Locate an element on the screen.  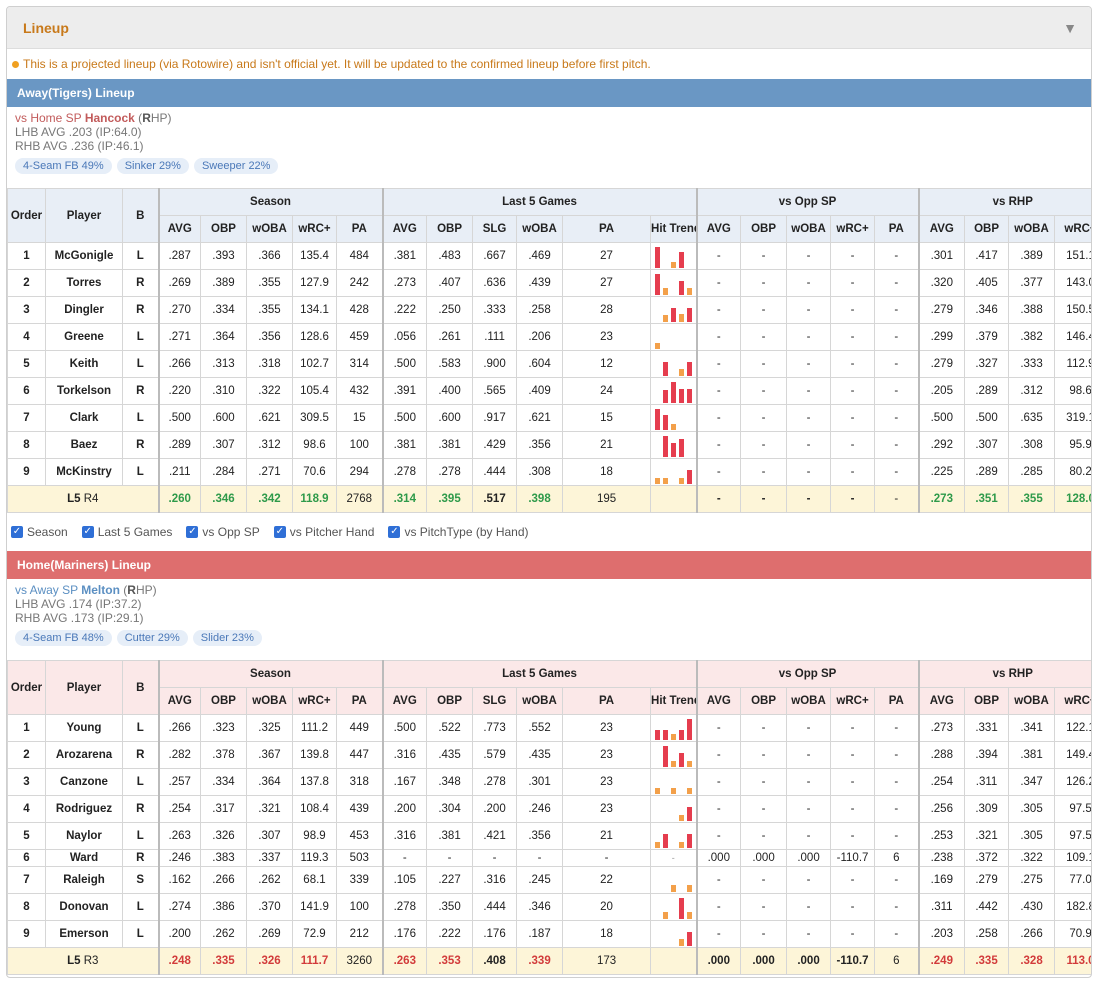
home-sp-name: Melton is located at coordinates (100, 590).